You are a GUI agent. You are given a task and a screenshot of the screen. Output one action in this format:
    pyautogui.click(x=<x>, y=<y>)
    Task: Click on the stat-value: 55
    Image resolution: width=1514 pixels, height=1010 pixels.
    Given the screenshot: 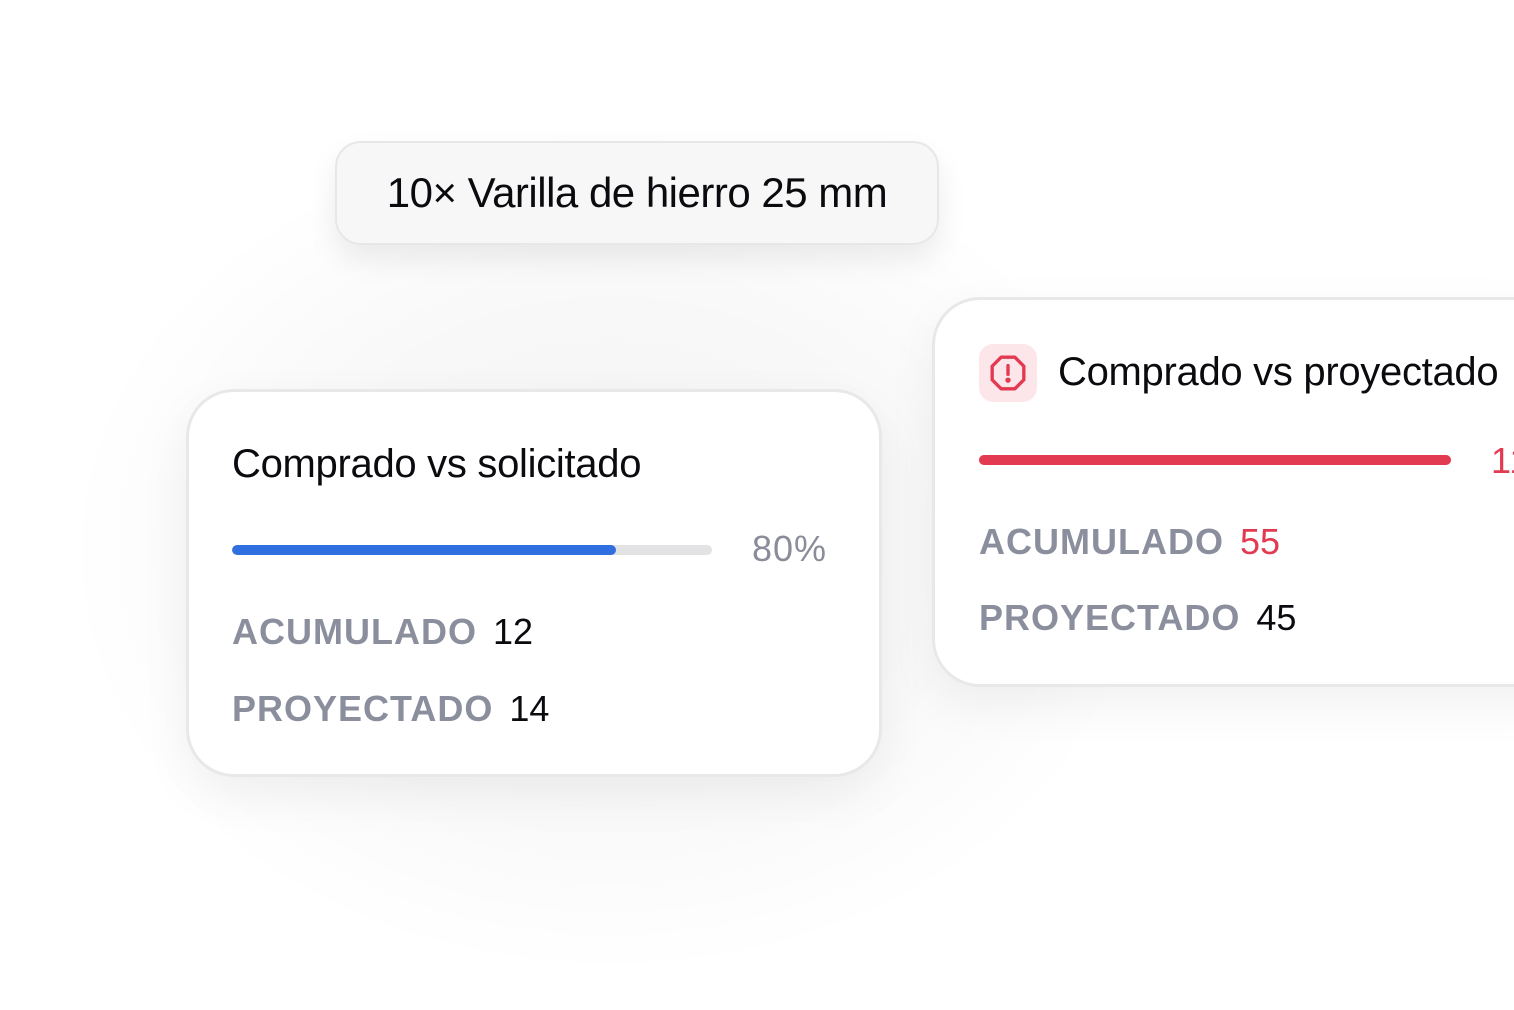 What is the action you would take?
    pyautogui.click(x=1260, y=541)
    